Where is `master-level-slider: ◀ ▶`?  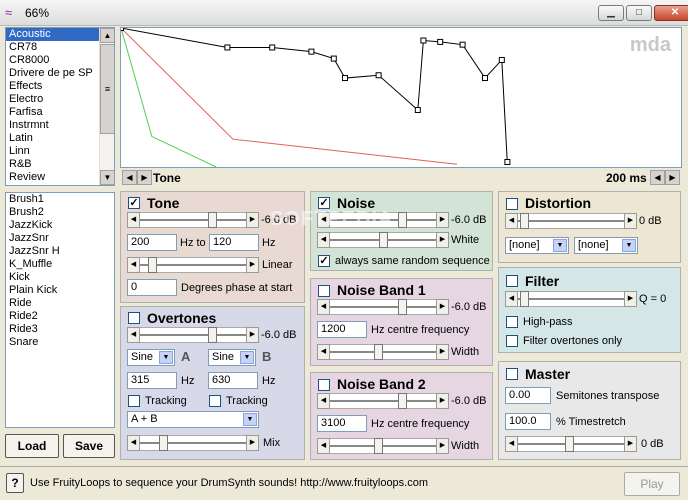 master-level-slider: ◀ ▶ is located at coordinates (571, 444).